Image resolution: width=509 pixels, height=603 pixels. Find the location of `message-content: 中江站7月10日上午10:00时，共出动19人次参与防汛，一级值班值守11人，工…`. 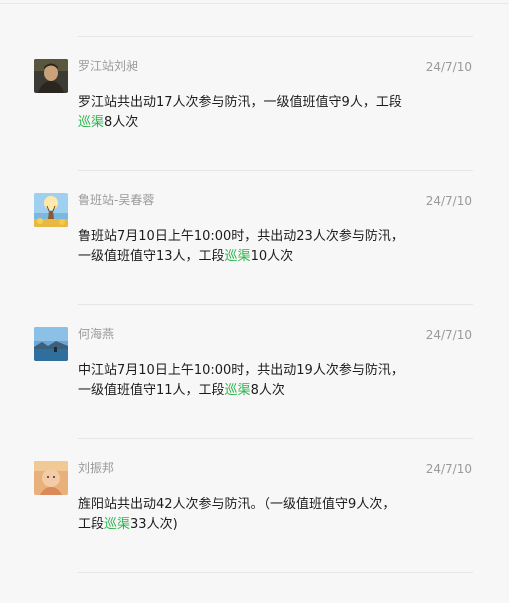

message-content: 中江站7月10日上午10:00时，共出动19人次参与防汛，一级值班值守11人，工… is located at coordinates (243, 381).